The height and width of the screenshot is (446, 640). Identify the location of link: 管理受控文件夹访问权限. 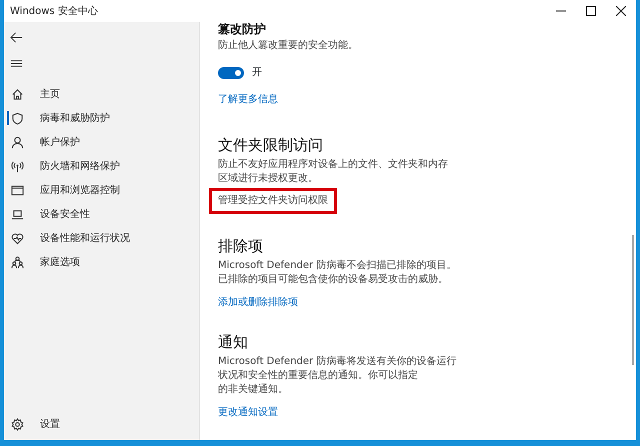
(273, 201).